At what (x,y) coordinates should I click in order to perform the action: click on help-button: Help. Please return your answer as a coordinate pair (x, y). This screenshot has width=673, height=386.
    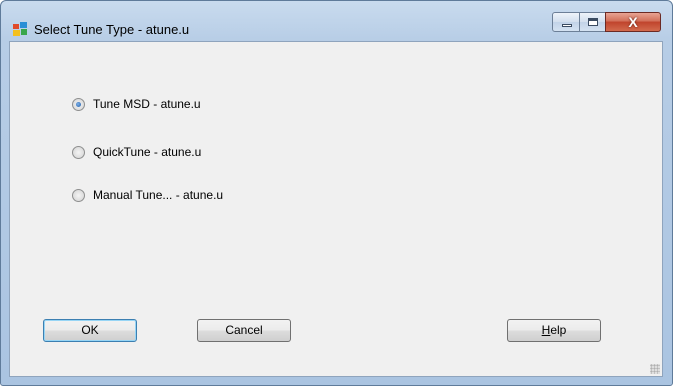
    Looking at the image, I should click on (554, 330).